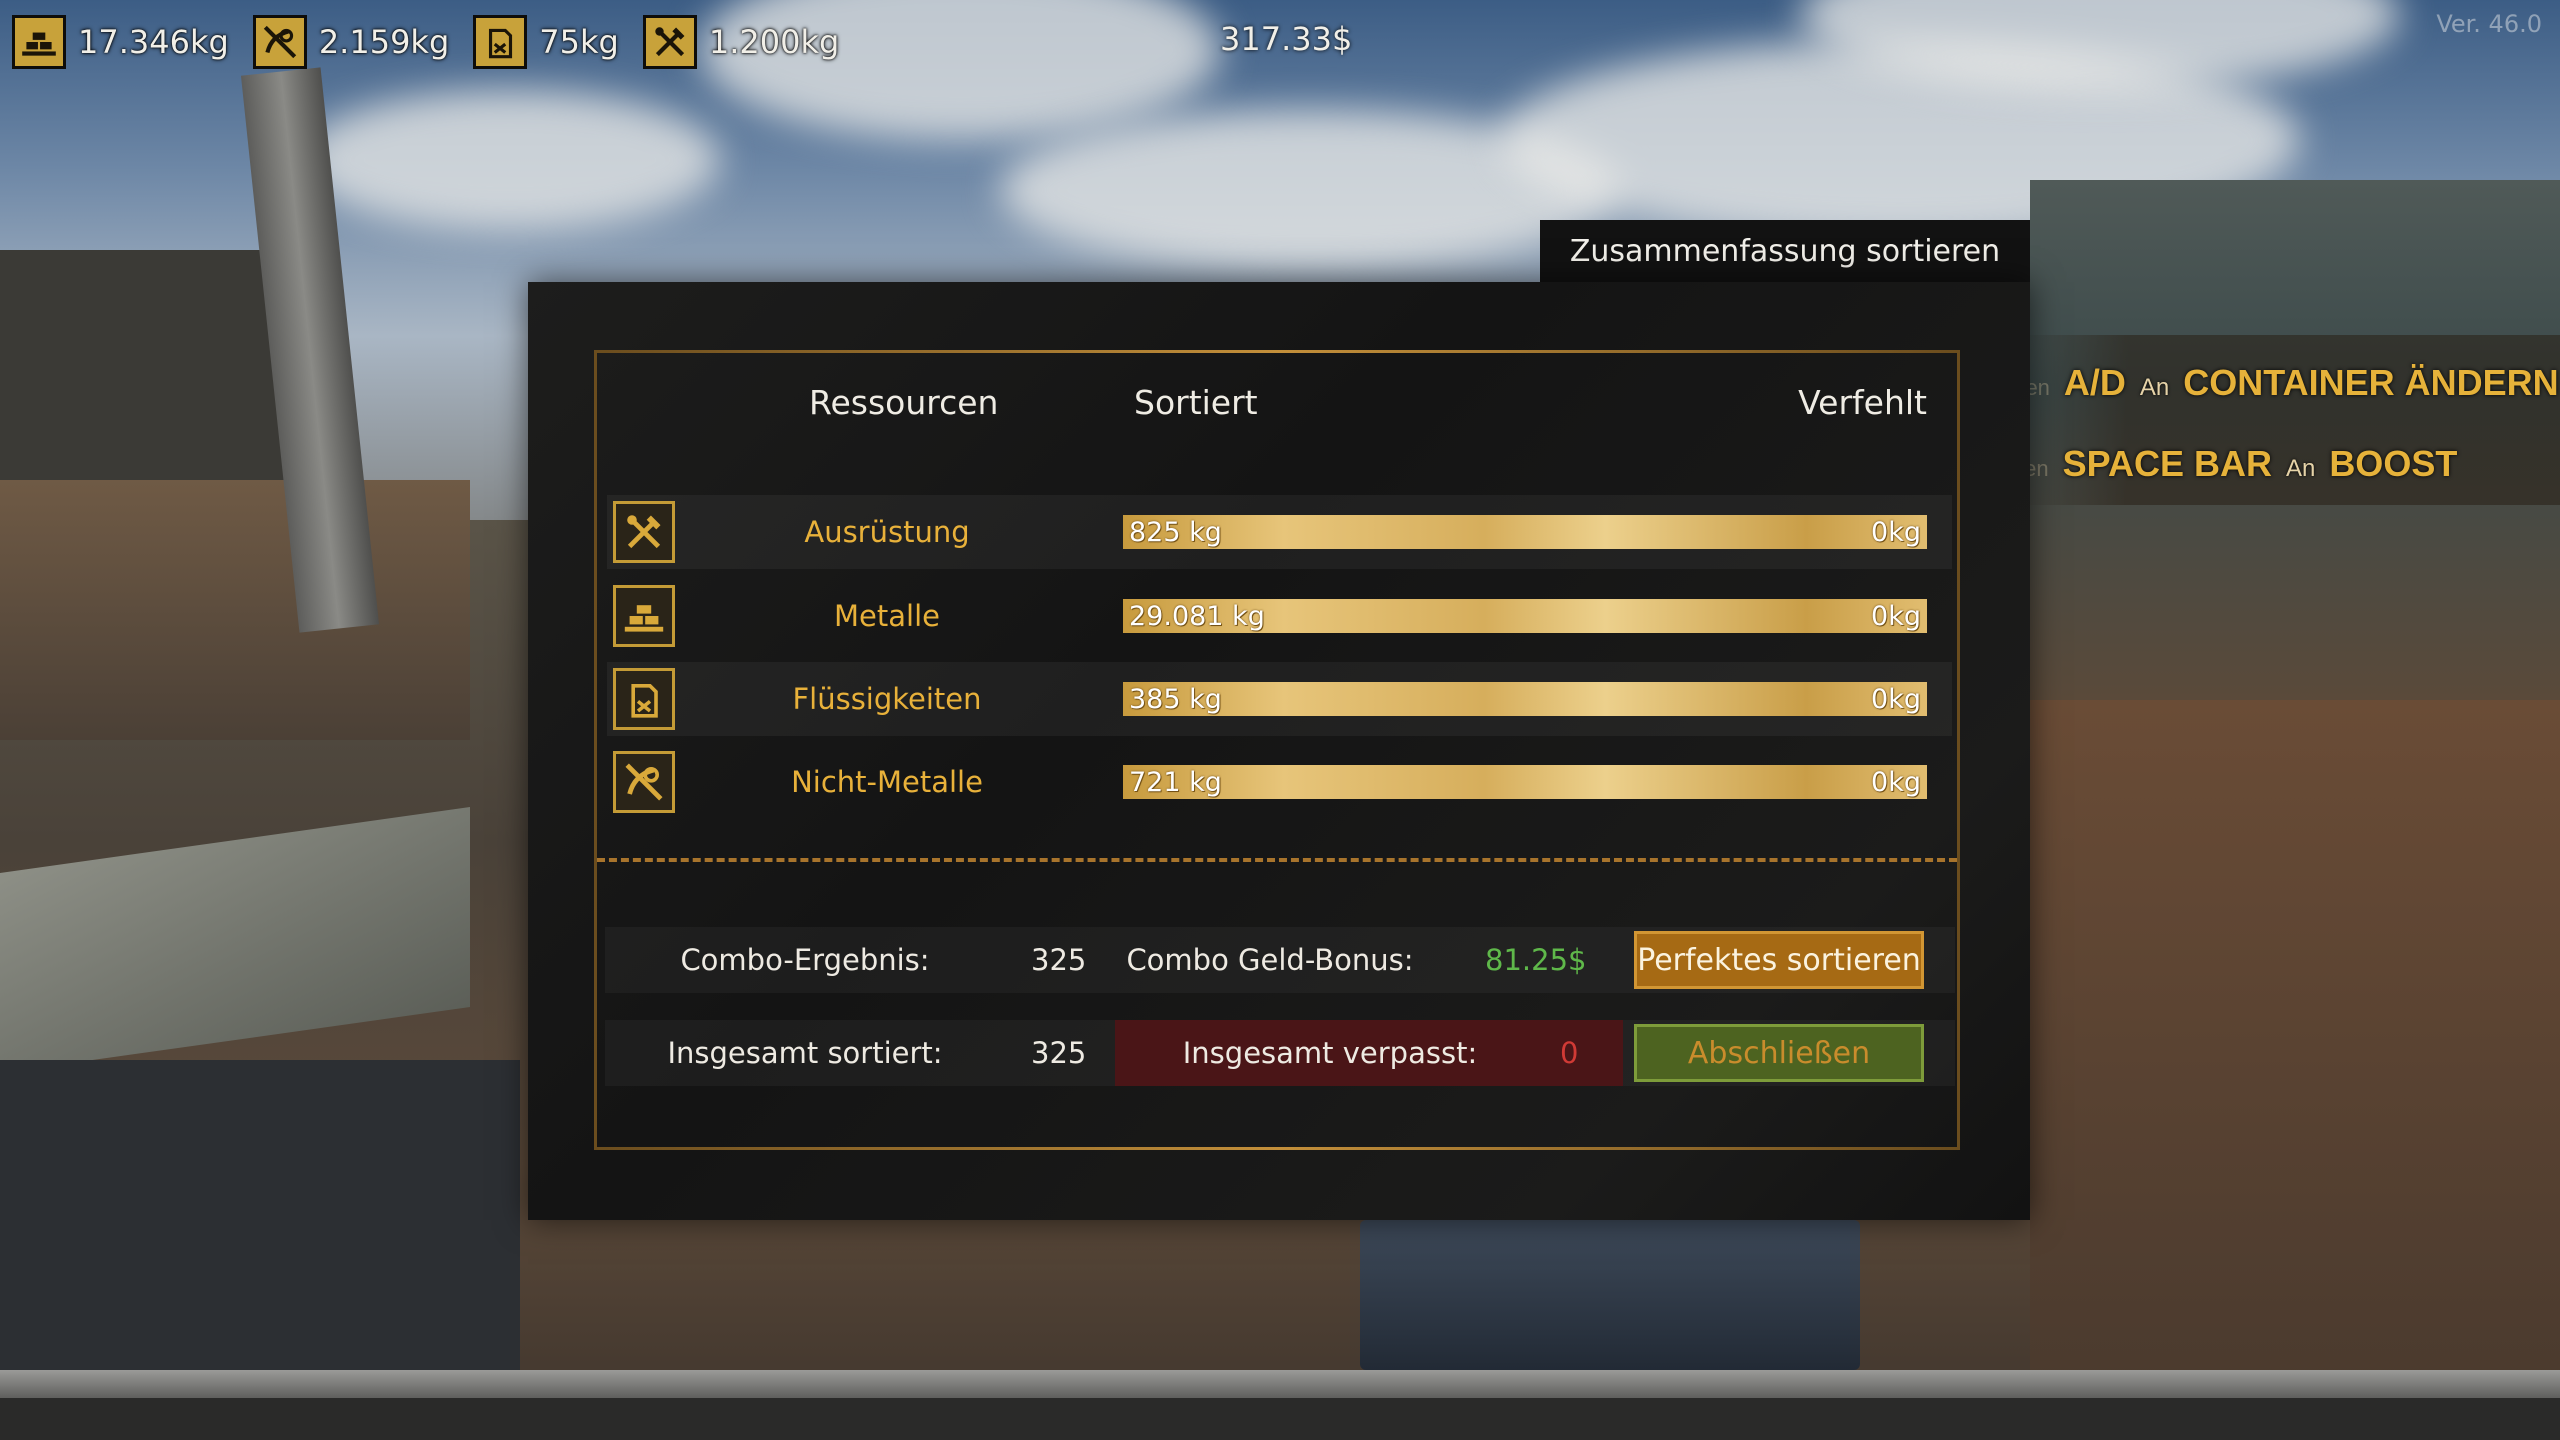  Describe the element at coordinates (1059, 1053) in the screenshot. I see `total-sorted-value: 325` at that location.